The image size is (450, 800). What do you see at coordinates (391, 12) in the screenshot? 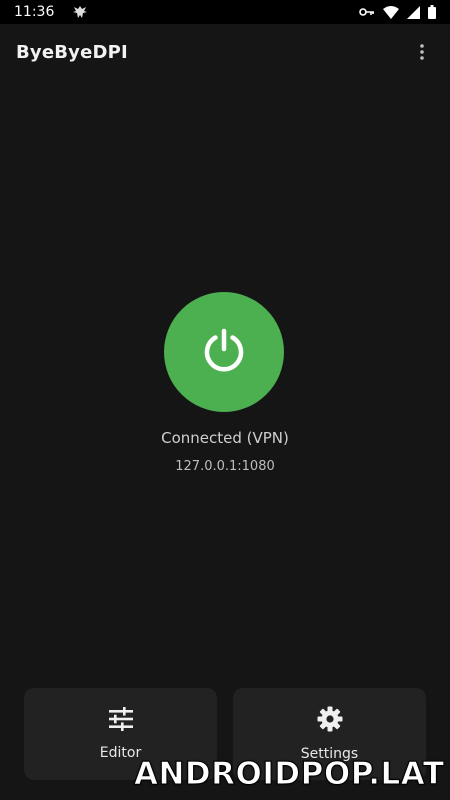
I see `wifi-icon` at bounding box center [391, 12].